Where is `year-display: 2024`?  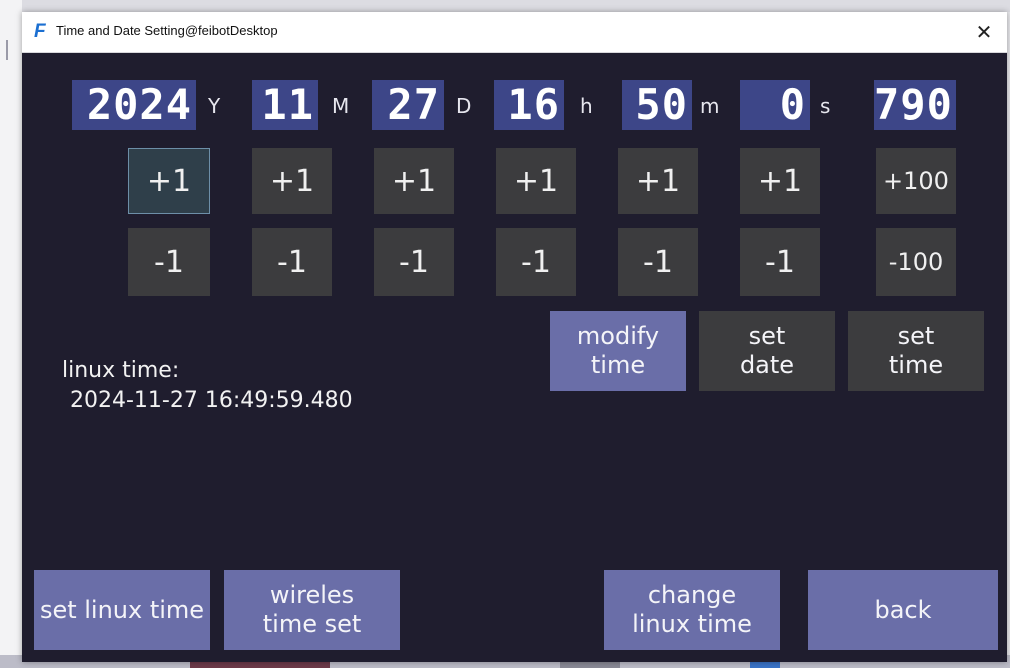 year-display: 2024 is located at coordinates (134, 105).